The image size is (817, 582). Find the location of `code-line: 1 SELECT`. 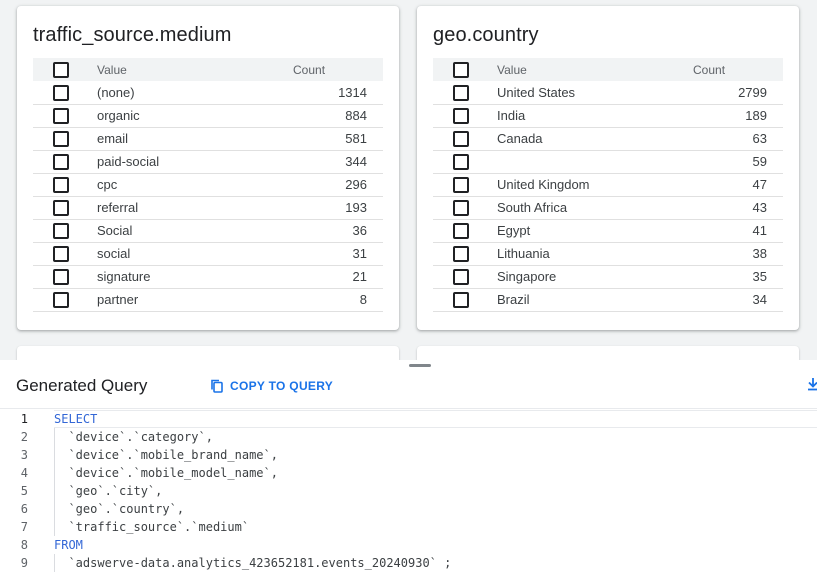

code-line: 1 SELECT is located at coordinates (408, 419).